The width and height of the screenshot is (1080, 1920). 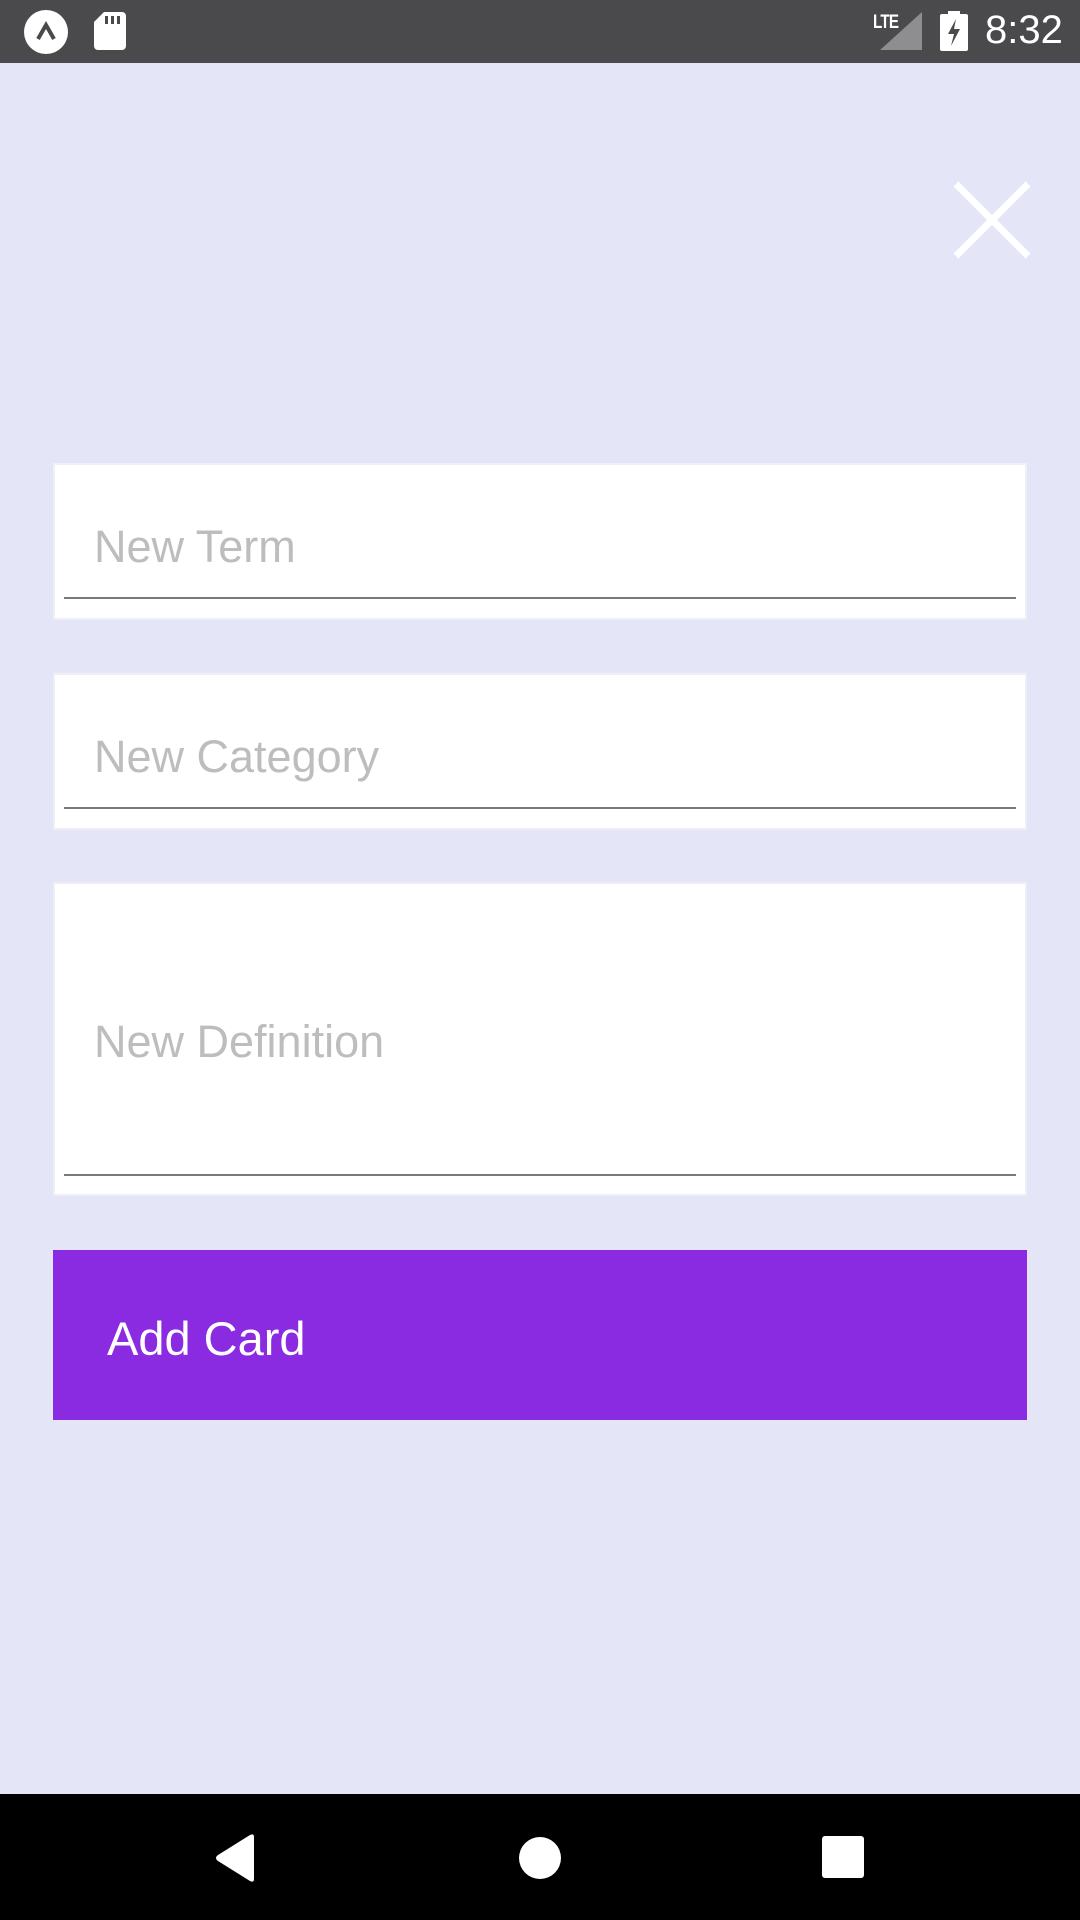 What do you see at coordinates (540, 598) in the screenshot?
I see `term-underline` at bounding box center [540, 598].